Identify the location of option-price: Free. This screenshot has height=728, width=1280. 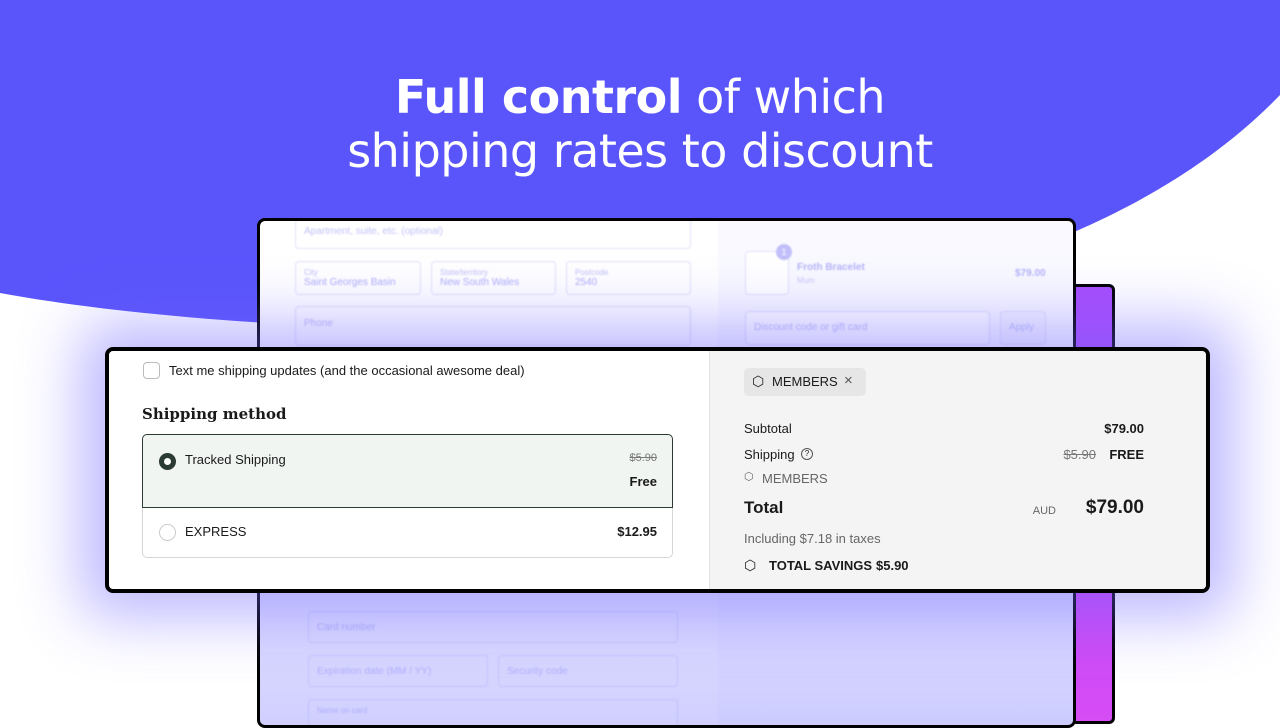
(643, 481).